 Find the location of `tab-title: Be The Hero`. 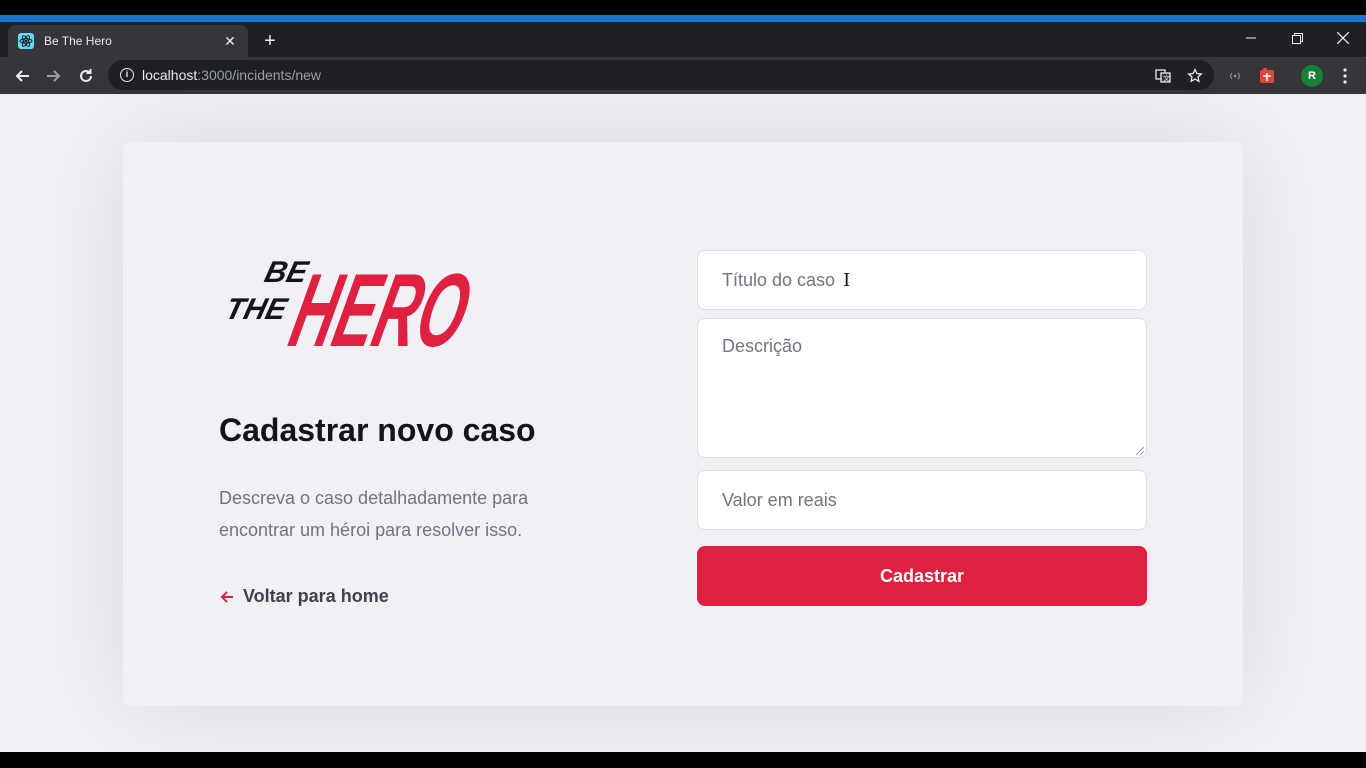

tab-title: Be The Hero is located at coordinates (78, 41).